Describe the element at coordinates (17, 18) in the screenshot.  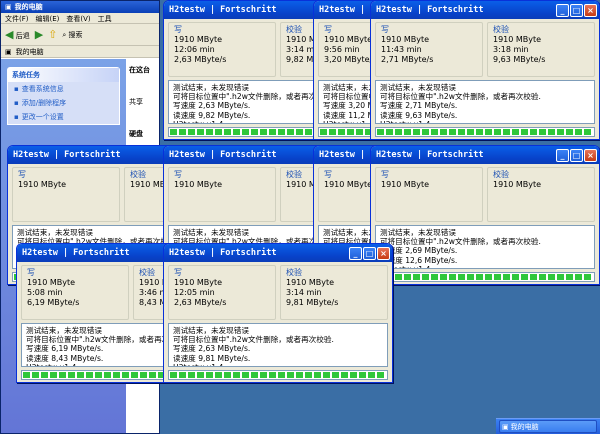
I see `menu-file: 文件(F)` at that location.